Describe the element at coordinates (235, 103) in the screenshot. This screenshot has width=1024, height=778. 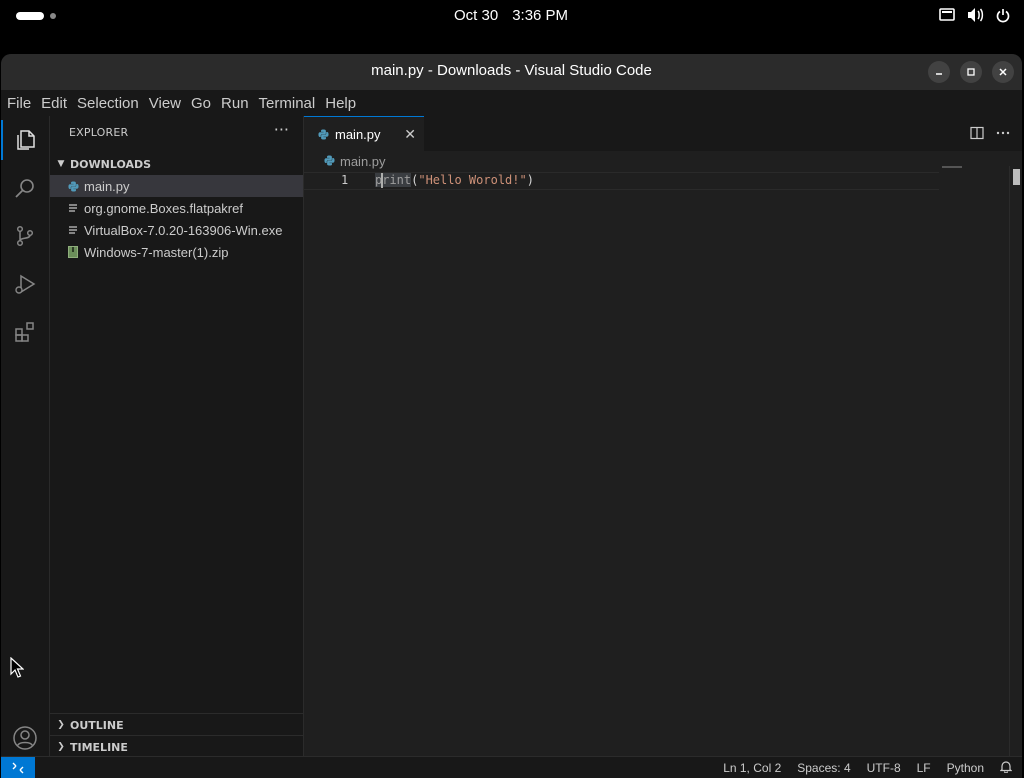
I see `menu-run: Run` at that location.